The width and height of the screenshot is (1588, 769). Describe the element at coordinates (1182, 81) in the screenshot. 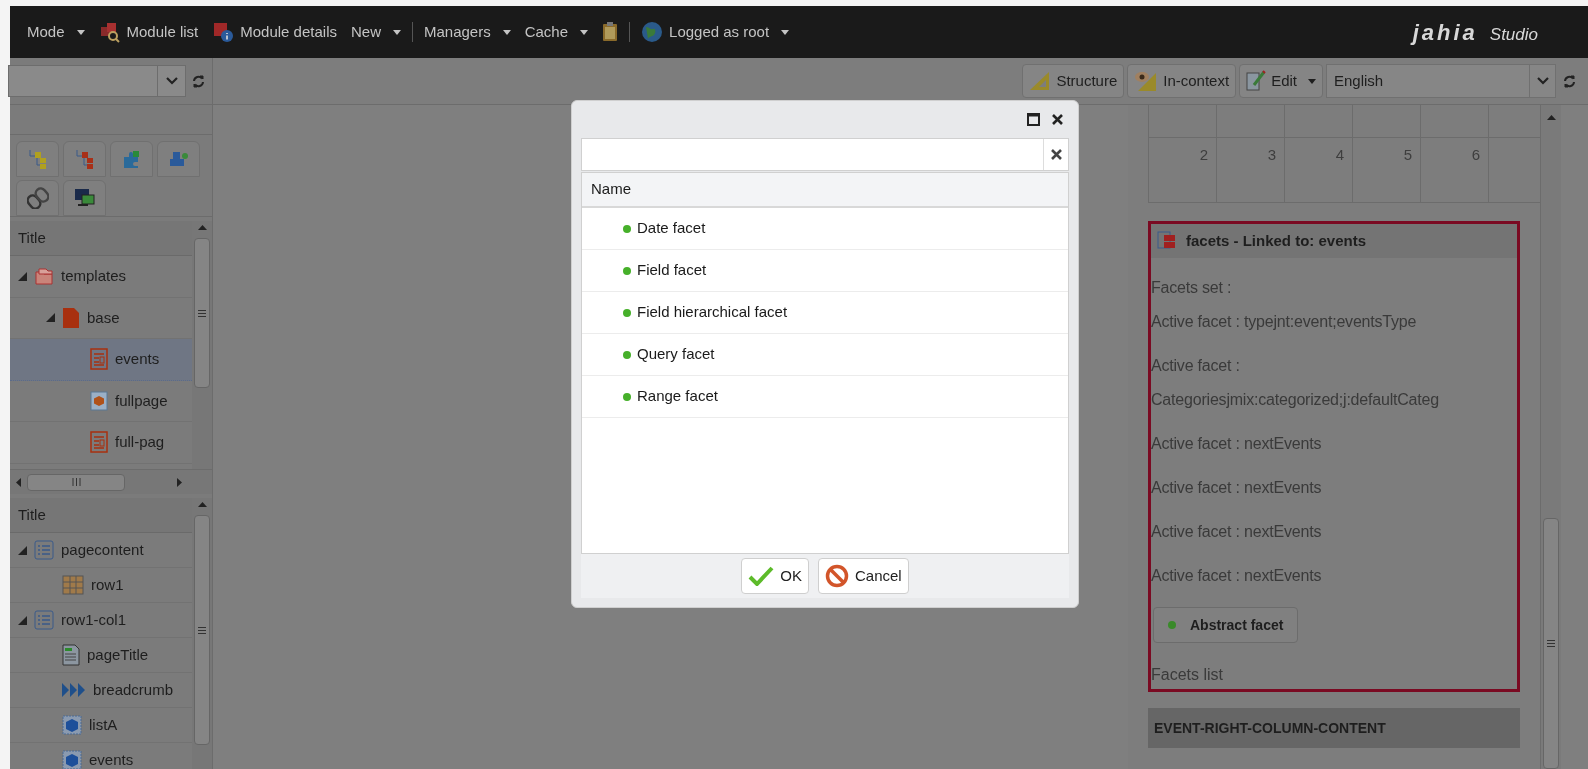

I see `view-mode-button: In-context` at that location.